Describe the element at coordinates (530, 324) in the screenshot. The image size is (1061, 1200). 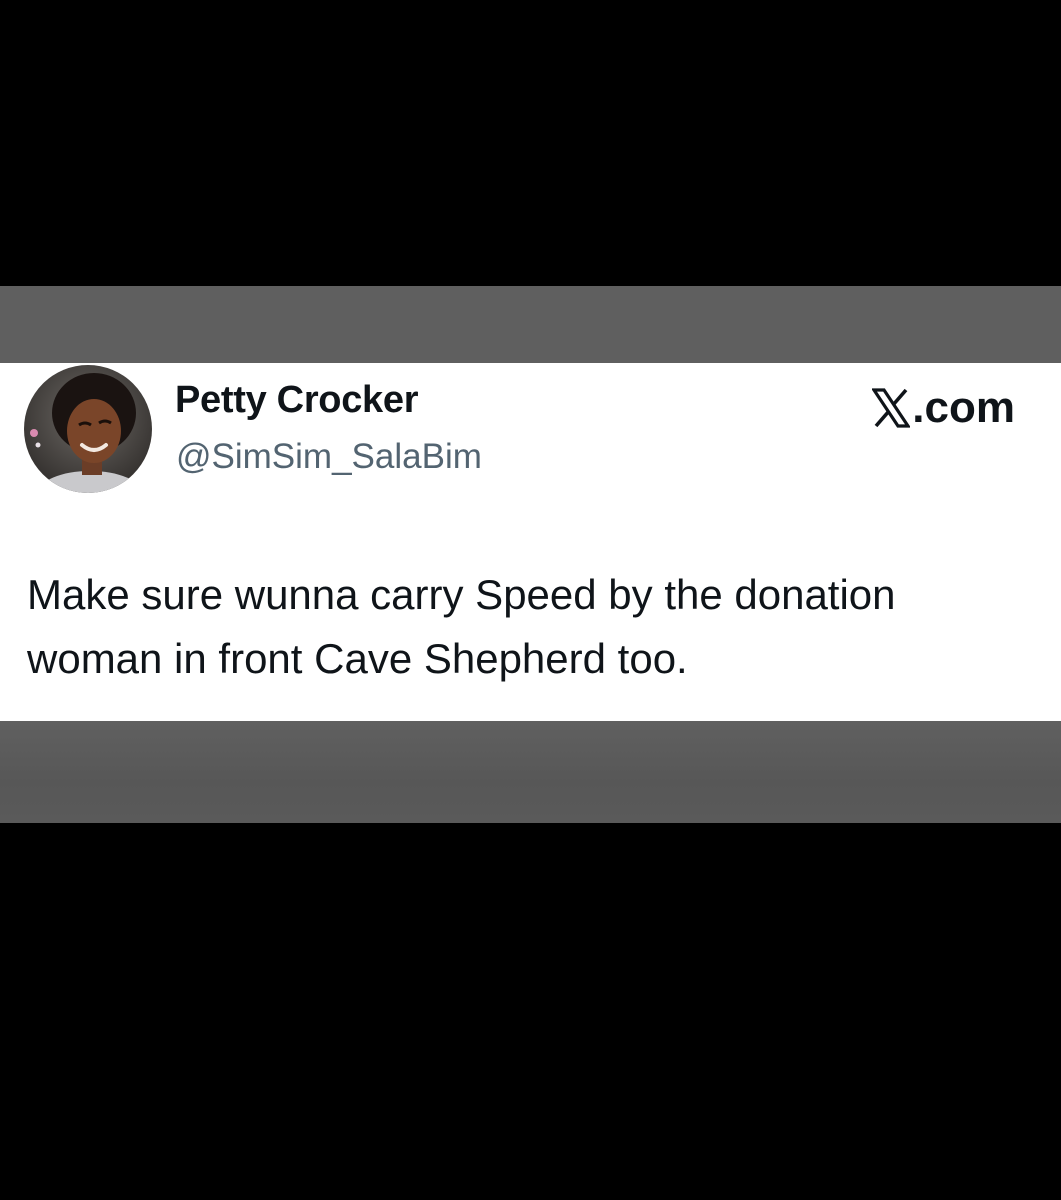
I see `top-gray-band` at that location.